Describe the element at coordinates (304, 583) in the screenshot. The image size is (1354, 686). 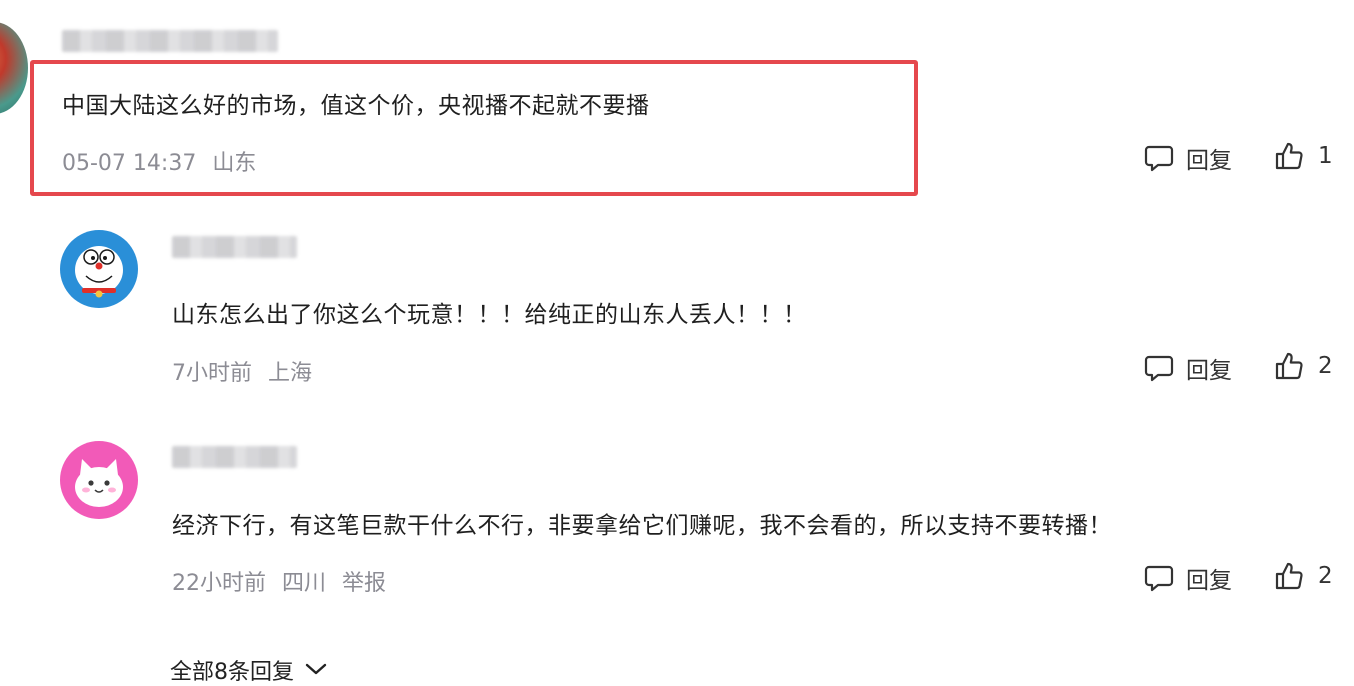
I see `comment-location: 四川` at that location.